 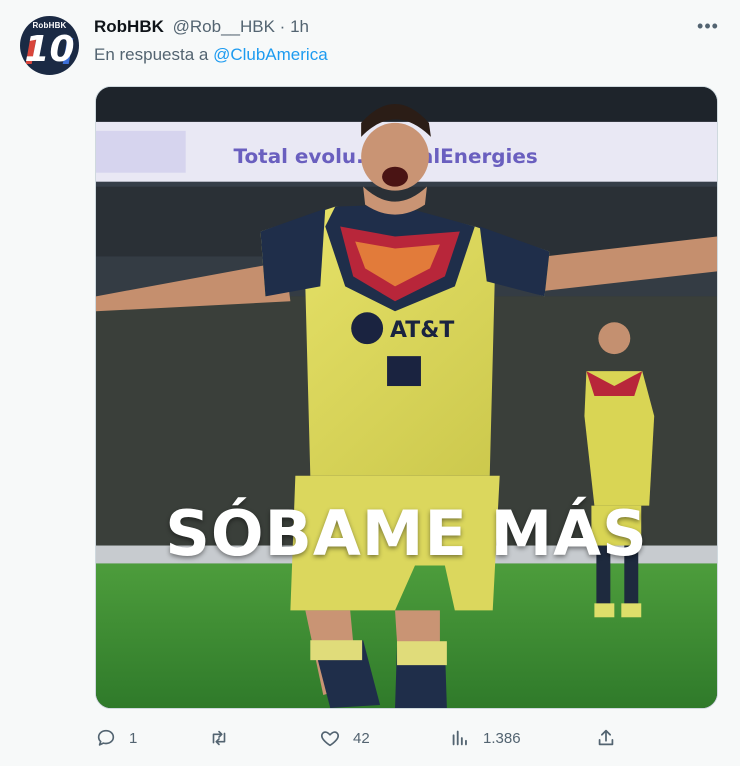 What do you see at coordinates (708, 28) in the screenshot?
I see `more-icon: •••` at bounding box center [708, 28].